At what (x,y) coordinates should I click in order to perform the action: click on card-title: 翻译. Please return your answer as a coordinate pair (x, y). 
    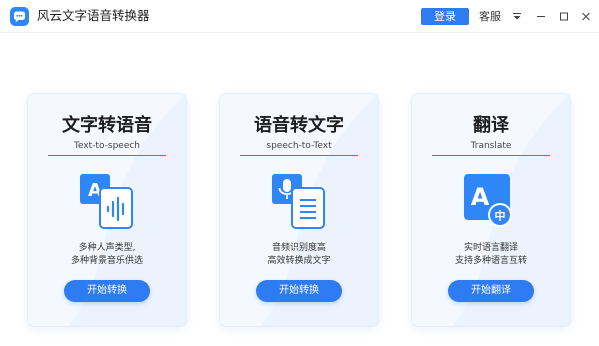
    Looking at the image, I should click on (491, 125).